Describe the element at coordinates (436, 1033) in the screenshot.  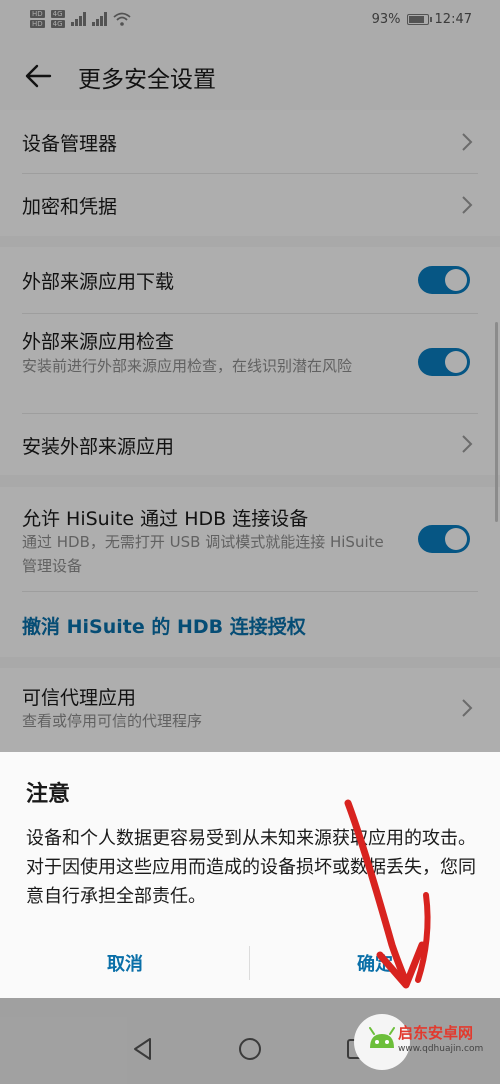
I see `watermark-title: 启东安卓网` at that location.